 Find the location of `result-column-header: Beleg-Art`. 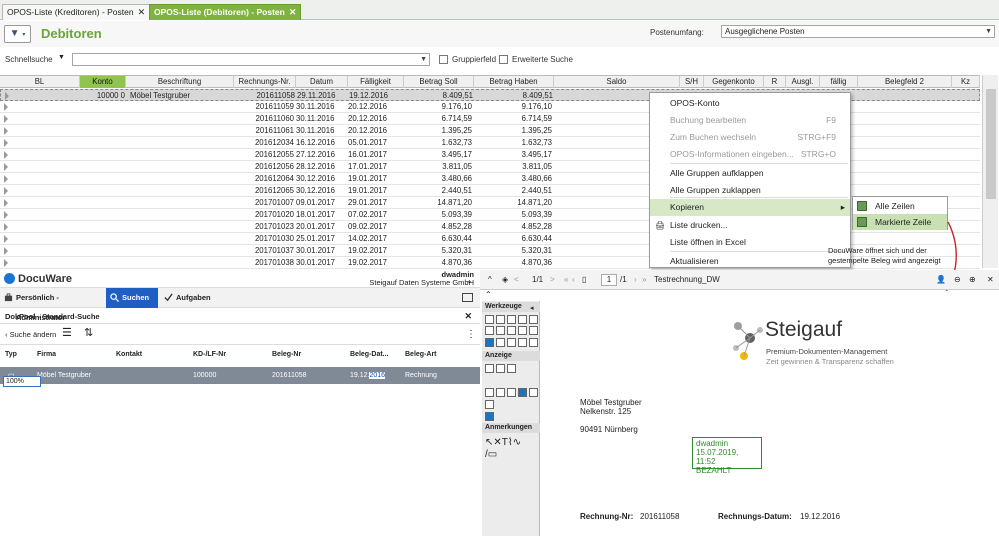

result-column-header: Beleg-Art is located at coordinates (421, 355).